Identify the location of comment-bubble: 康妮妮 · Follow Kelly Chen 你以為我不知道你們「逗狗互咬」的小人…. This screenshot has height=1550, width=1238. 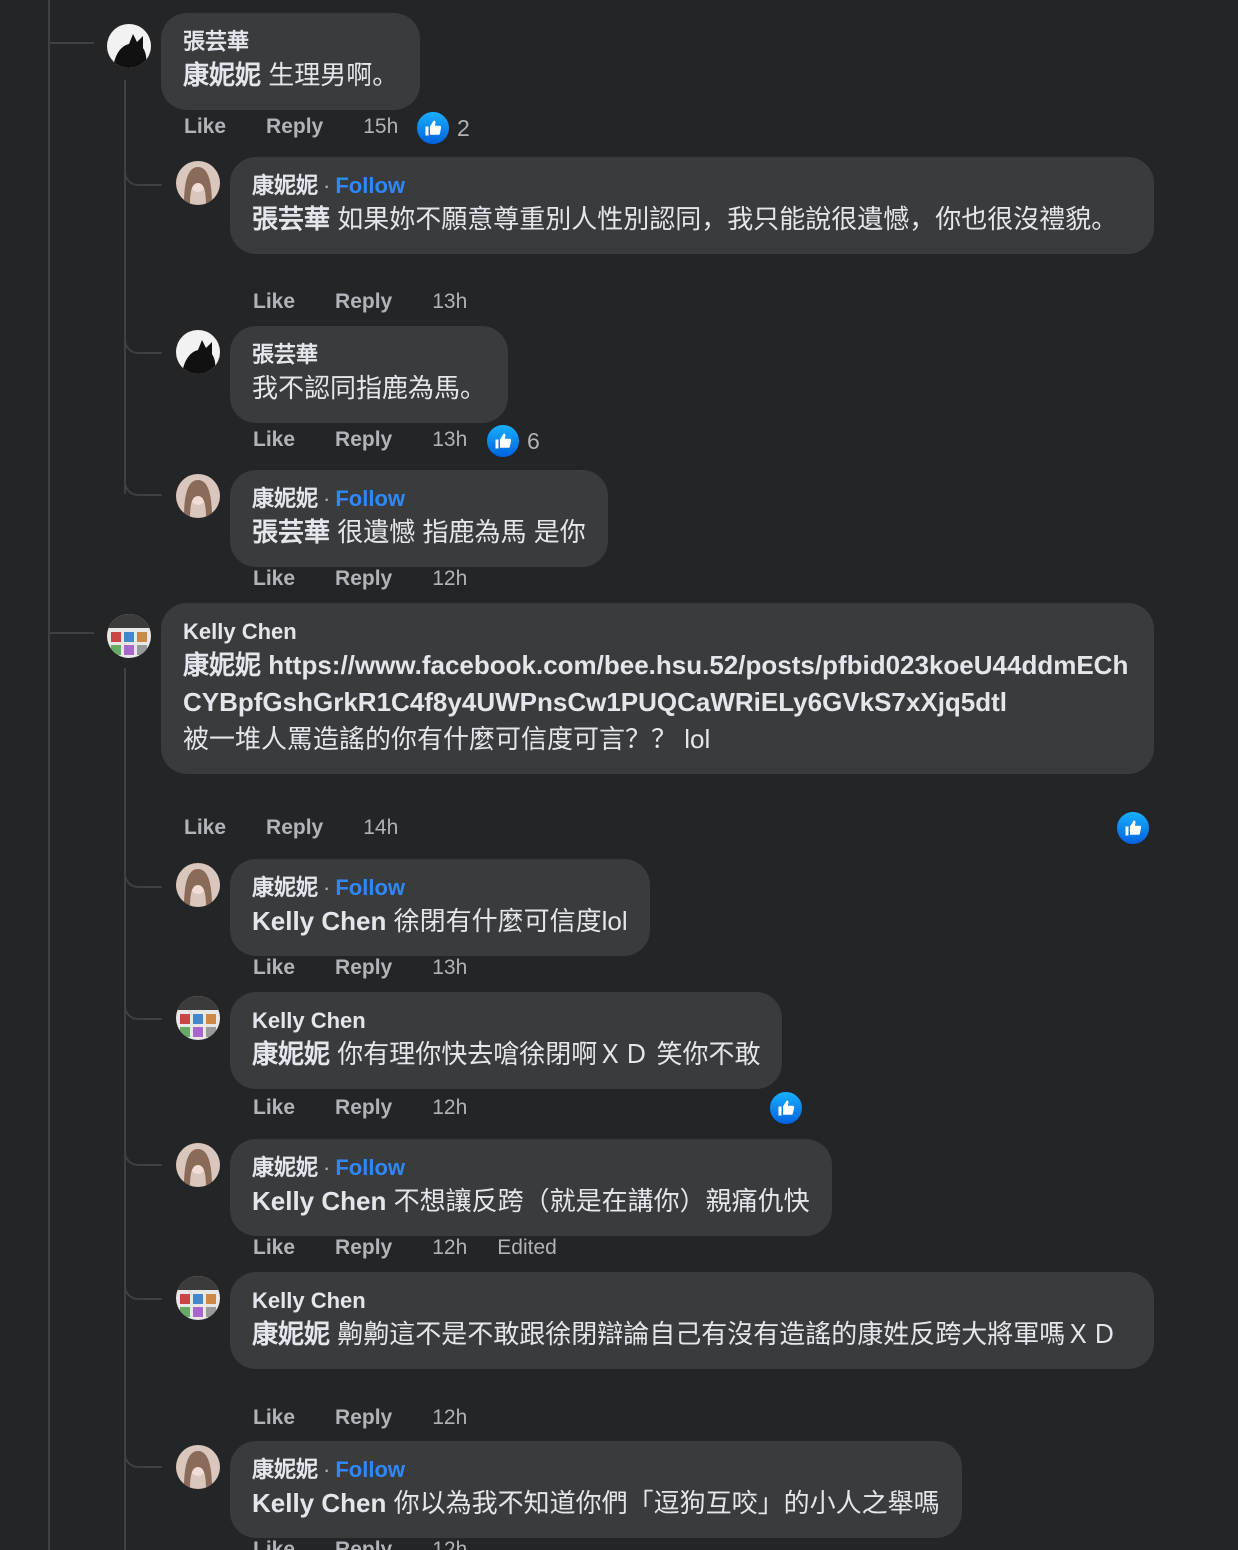
(596, 1489).